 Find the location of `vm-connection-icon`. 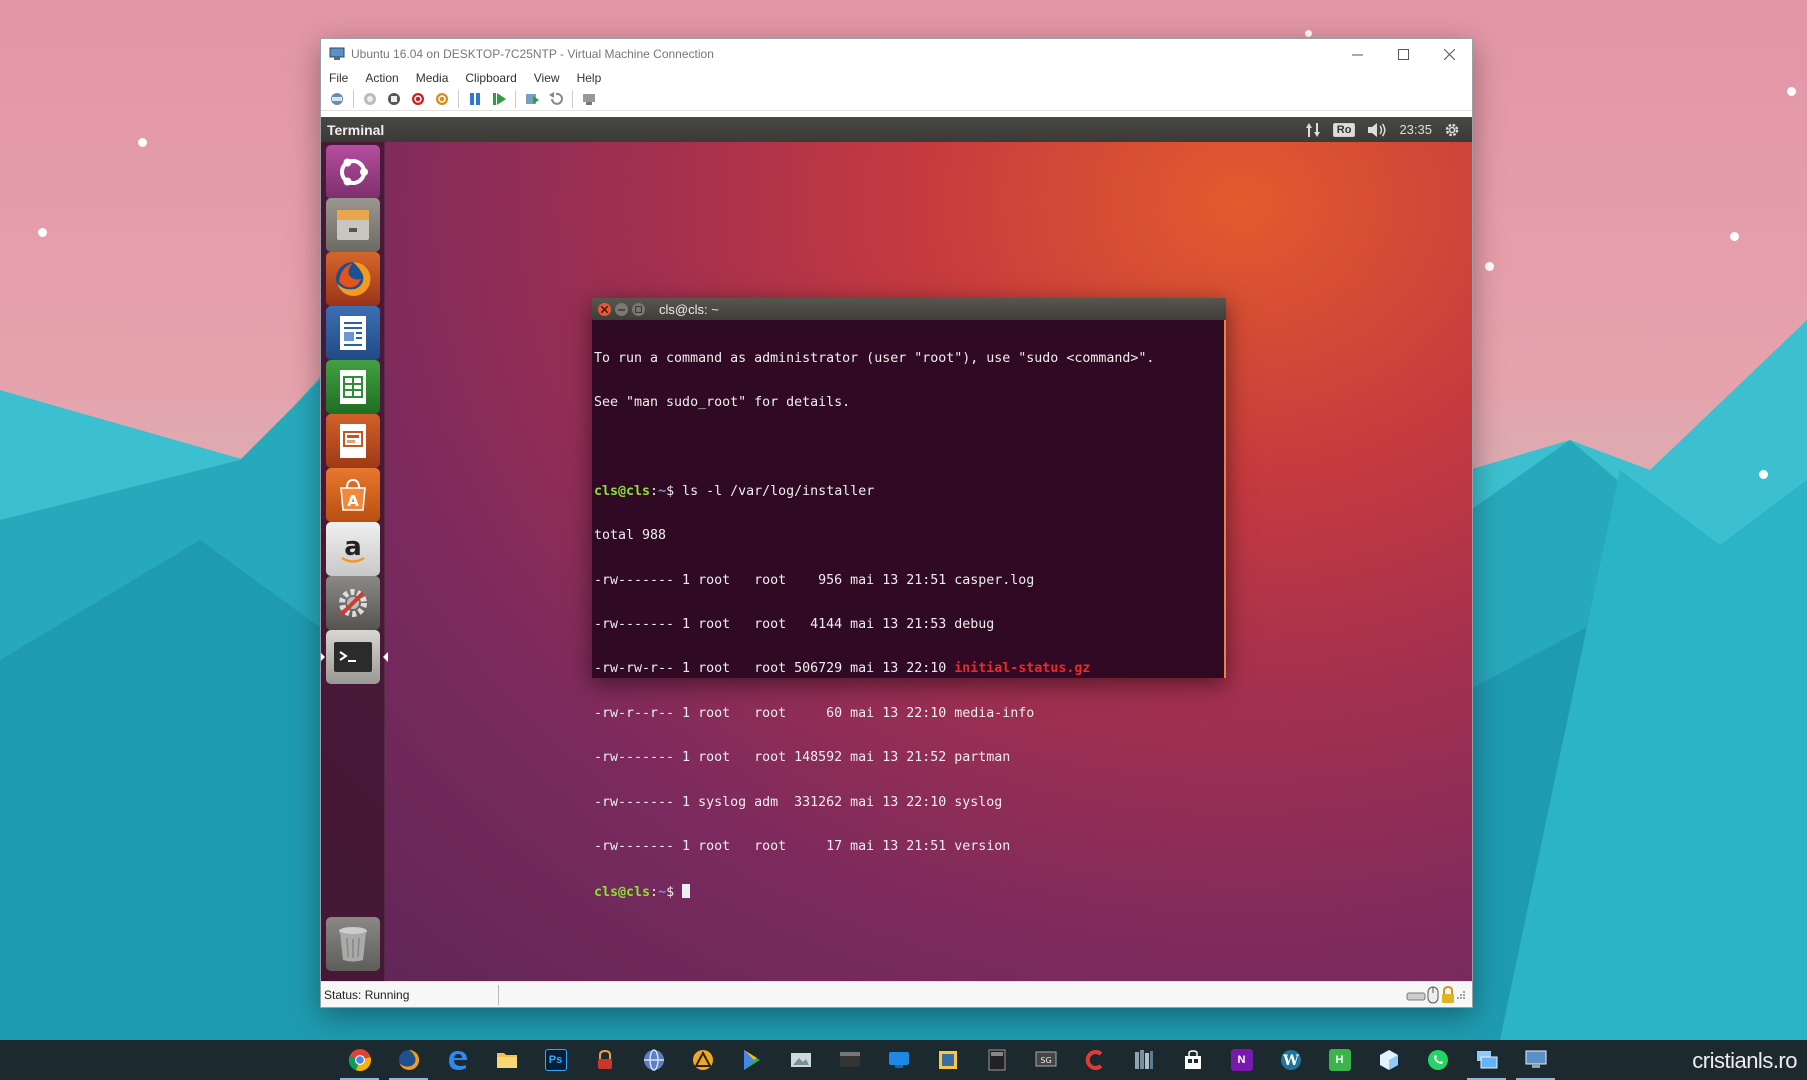

vm-connection-icon is located at coordinates (337, 53).